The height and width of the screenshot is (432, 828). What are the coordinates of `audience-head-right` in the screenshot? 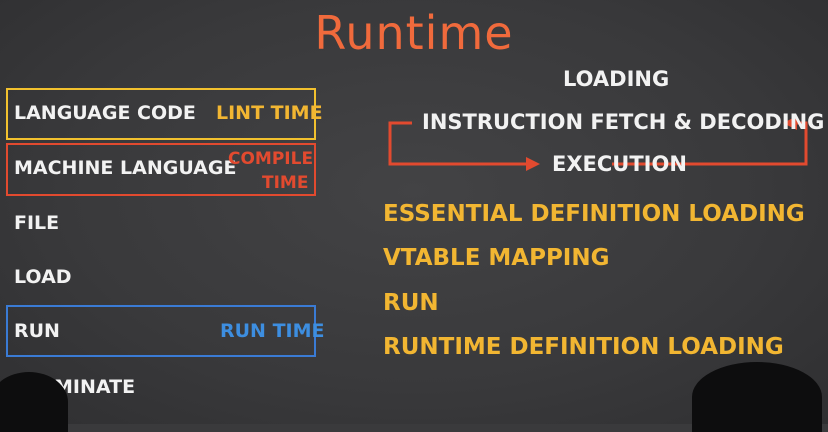 It's located at (757, 397).